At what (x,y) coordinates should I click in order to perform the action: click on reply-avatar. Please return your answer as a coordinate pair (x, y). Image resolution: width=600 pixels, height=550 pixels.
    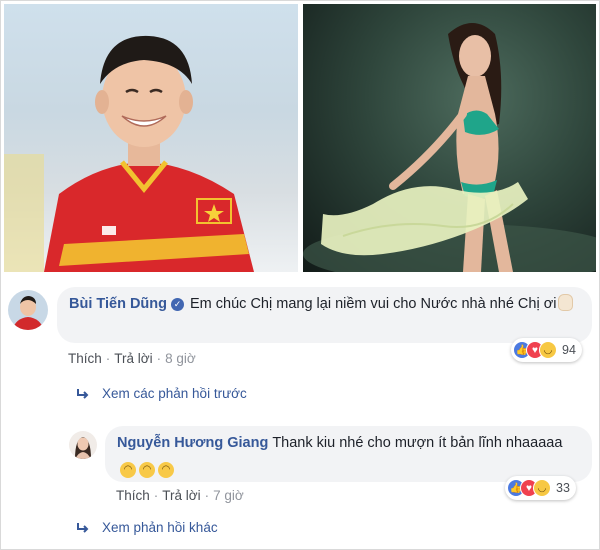
    Looking at the image, I should click on (83, 445).